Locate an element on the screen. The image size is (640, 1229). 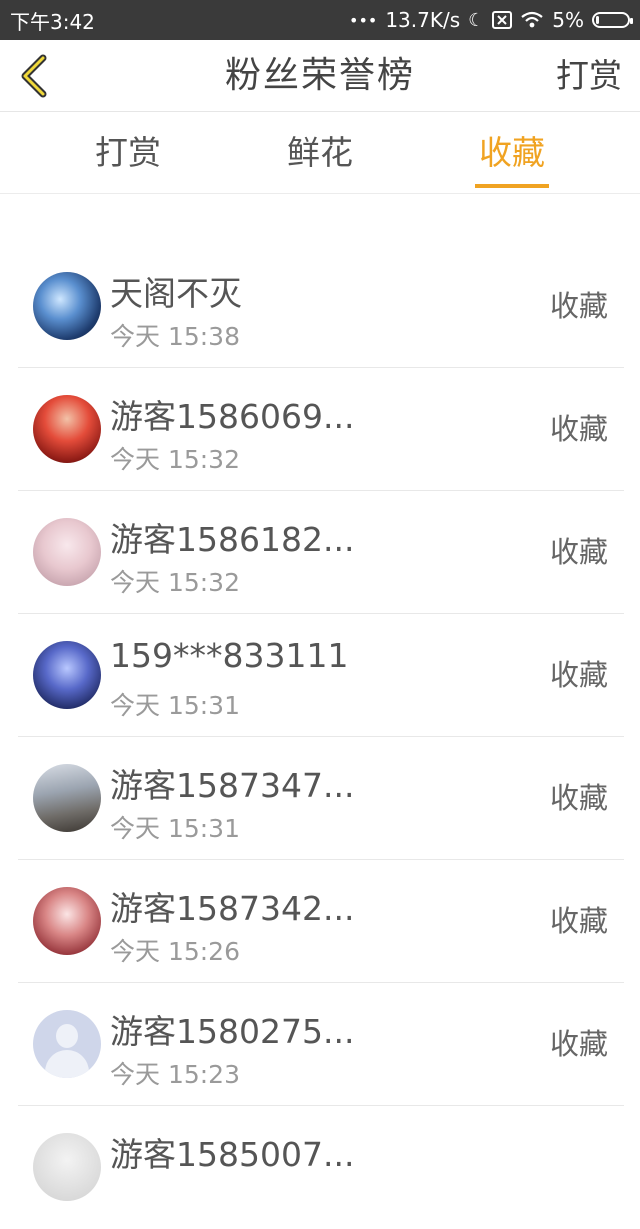
list-item: 游客1580275... 今天 15:23 收藏 is located at coordinates (321, 1044).